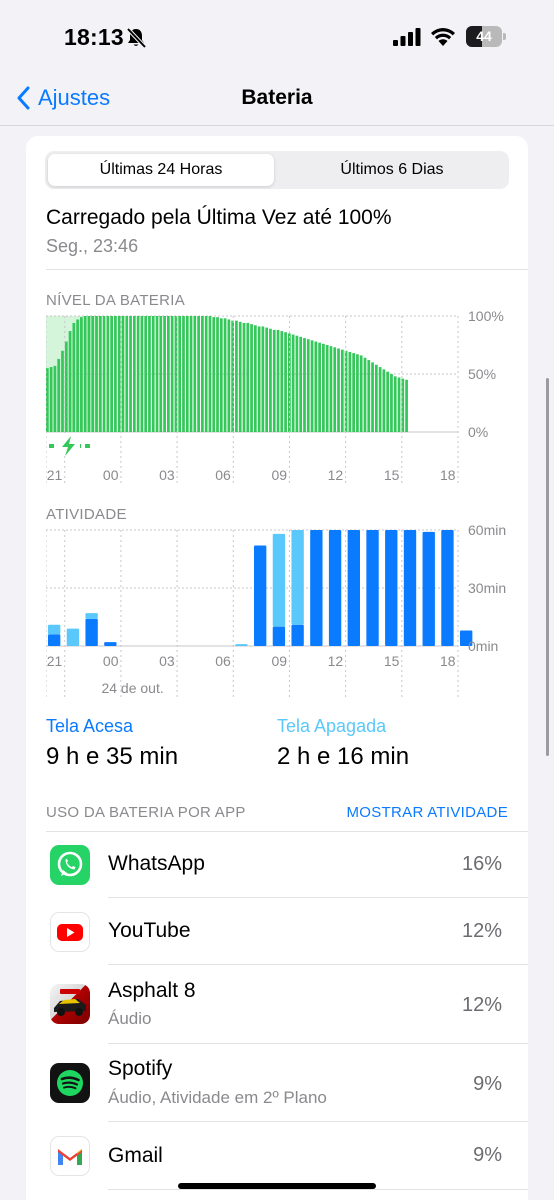  What do you see at coordinates (343, 756) in the screenshot?
I see `screen-off-value: 2 h e 16 min` at bounding box center [343, 756].